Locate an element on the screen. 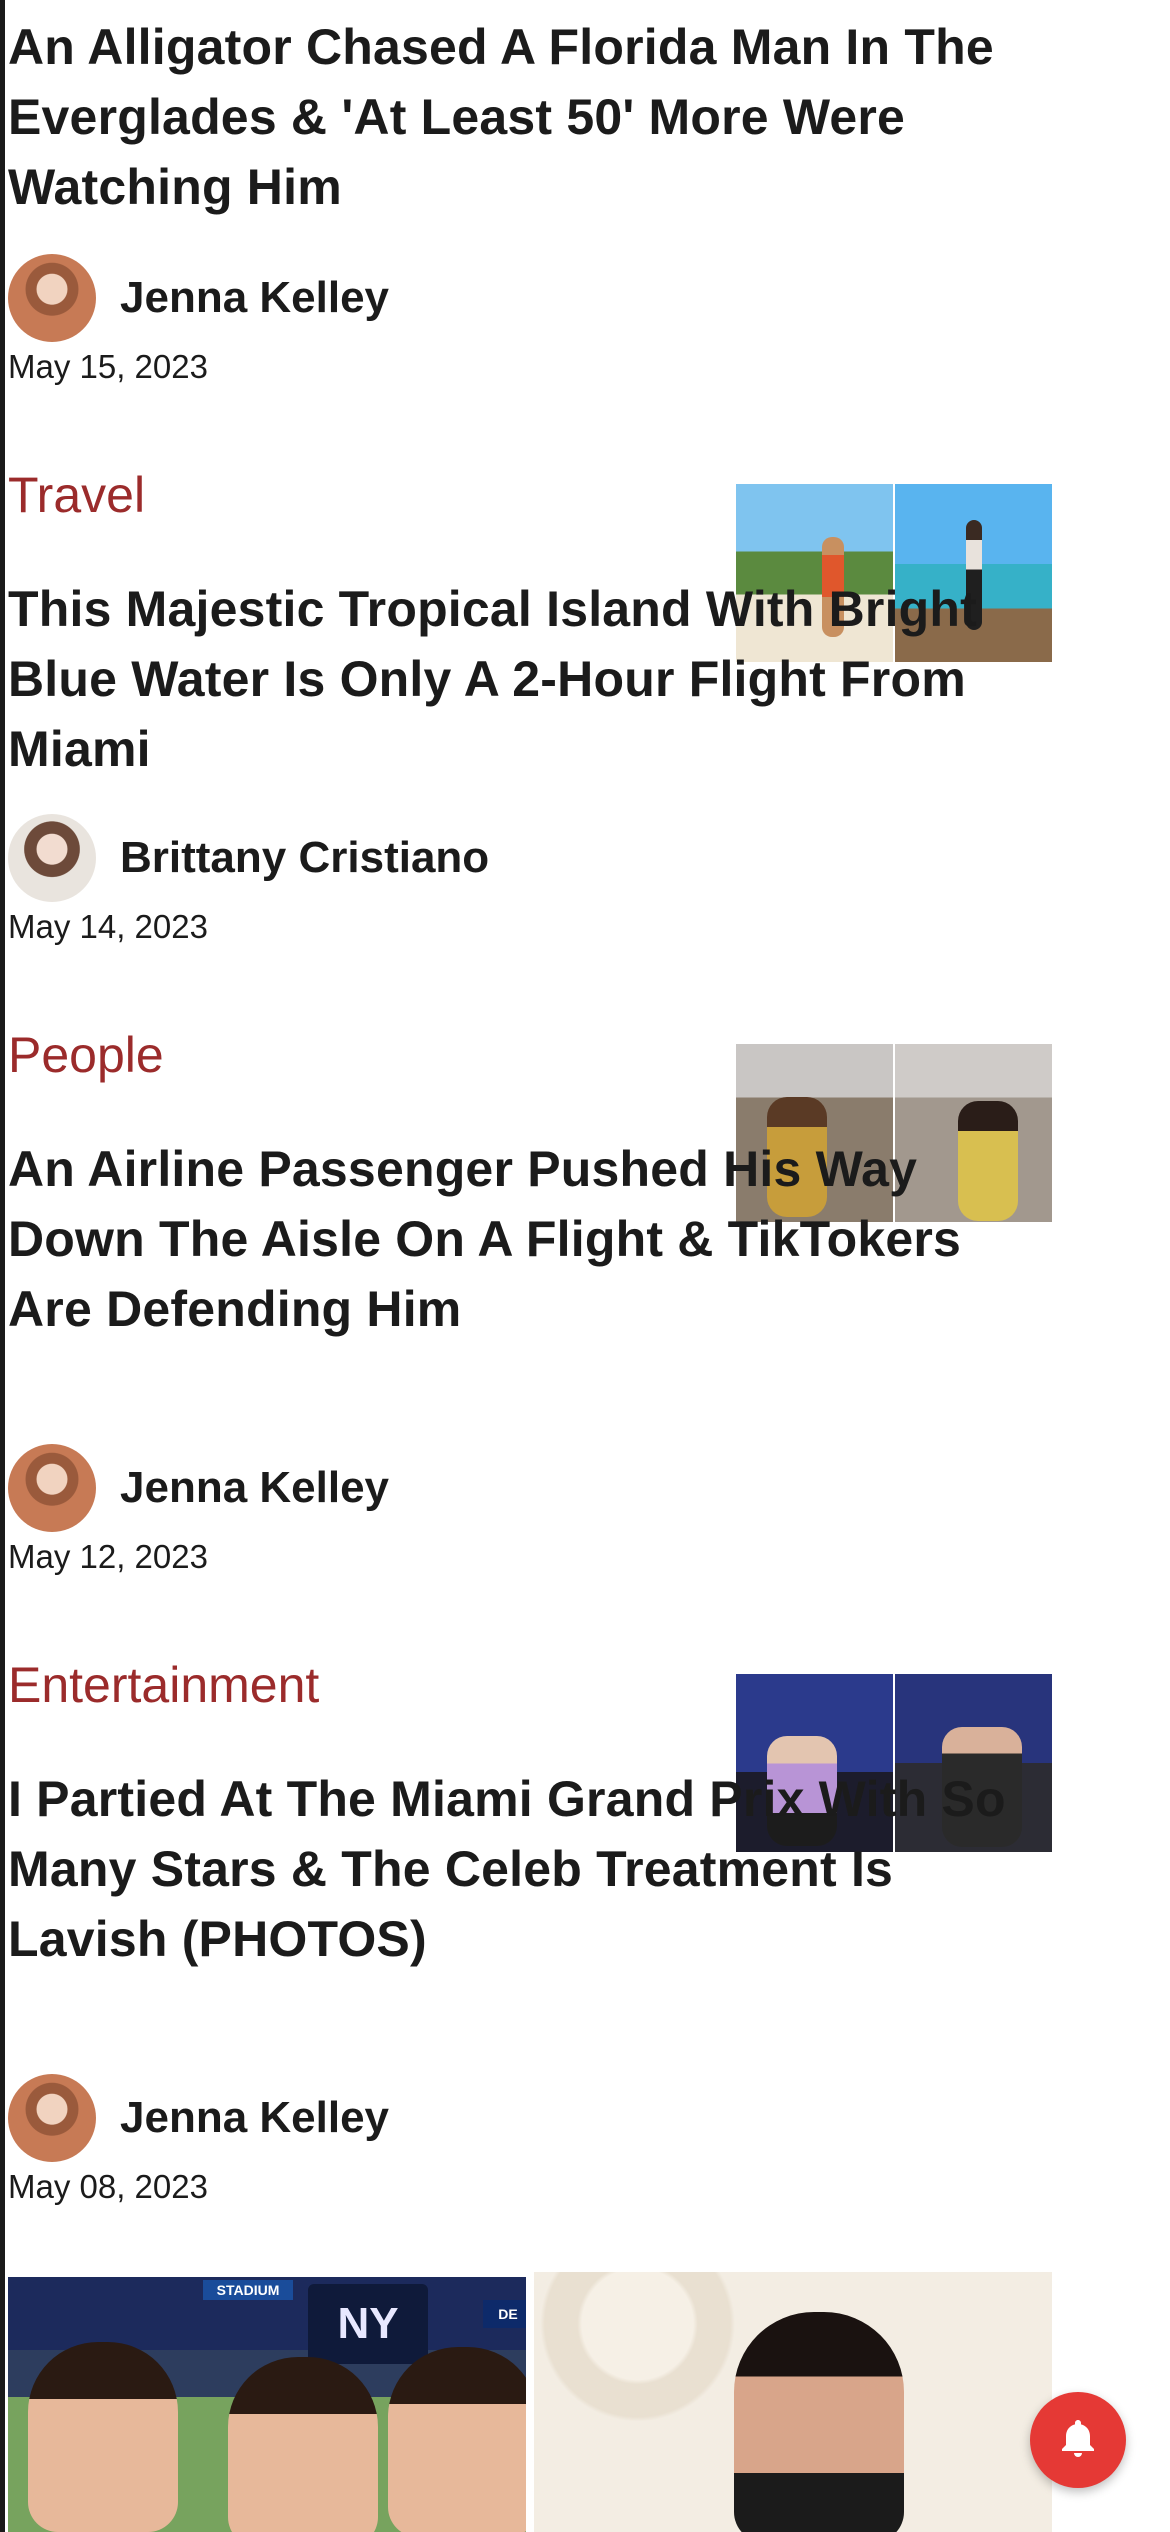  people-article-date: May 12, 2023 is located at coordinates (108, 1556).